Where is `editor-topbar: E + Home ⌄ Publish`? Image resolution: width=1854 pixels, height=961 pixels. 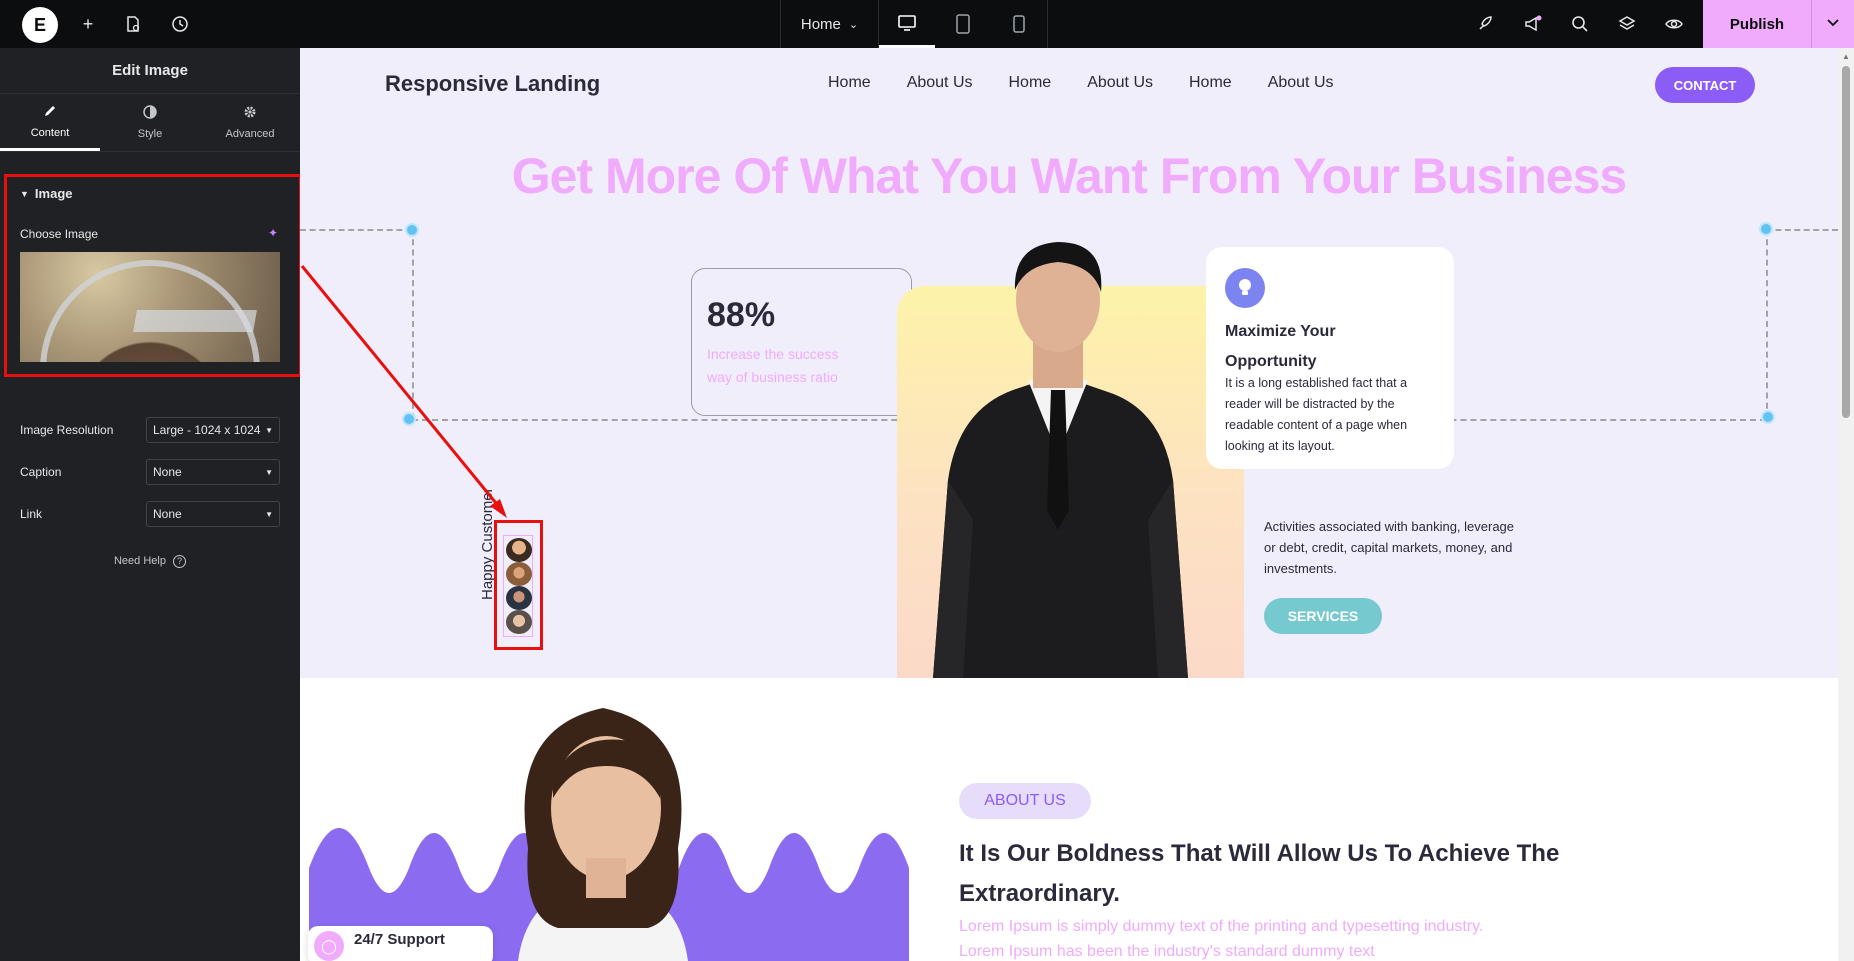
editor-topbar: E + Home ⌄ Publish is located at coordinates (927, 24).